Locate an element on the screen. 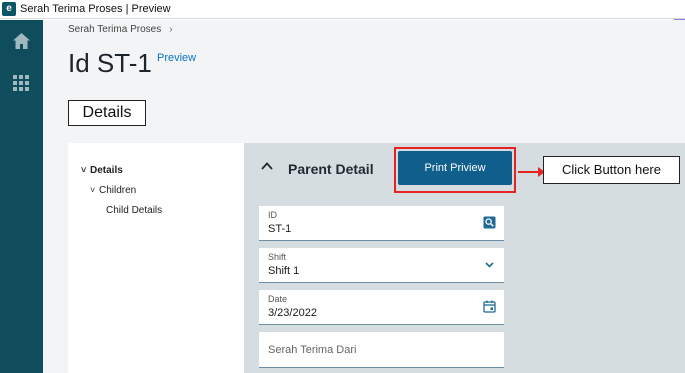  app-logo-icon: e is located at coordinates (9, 9).